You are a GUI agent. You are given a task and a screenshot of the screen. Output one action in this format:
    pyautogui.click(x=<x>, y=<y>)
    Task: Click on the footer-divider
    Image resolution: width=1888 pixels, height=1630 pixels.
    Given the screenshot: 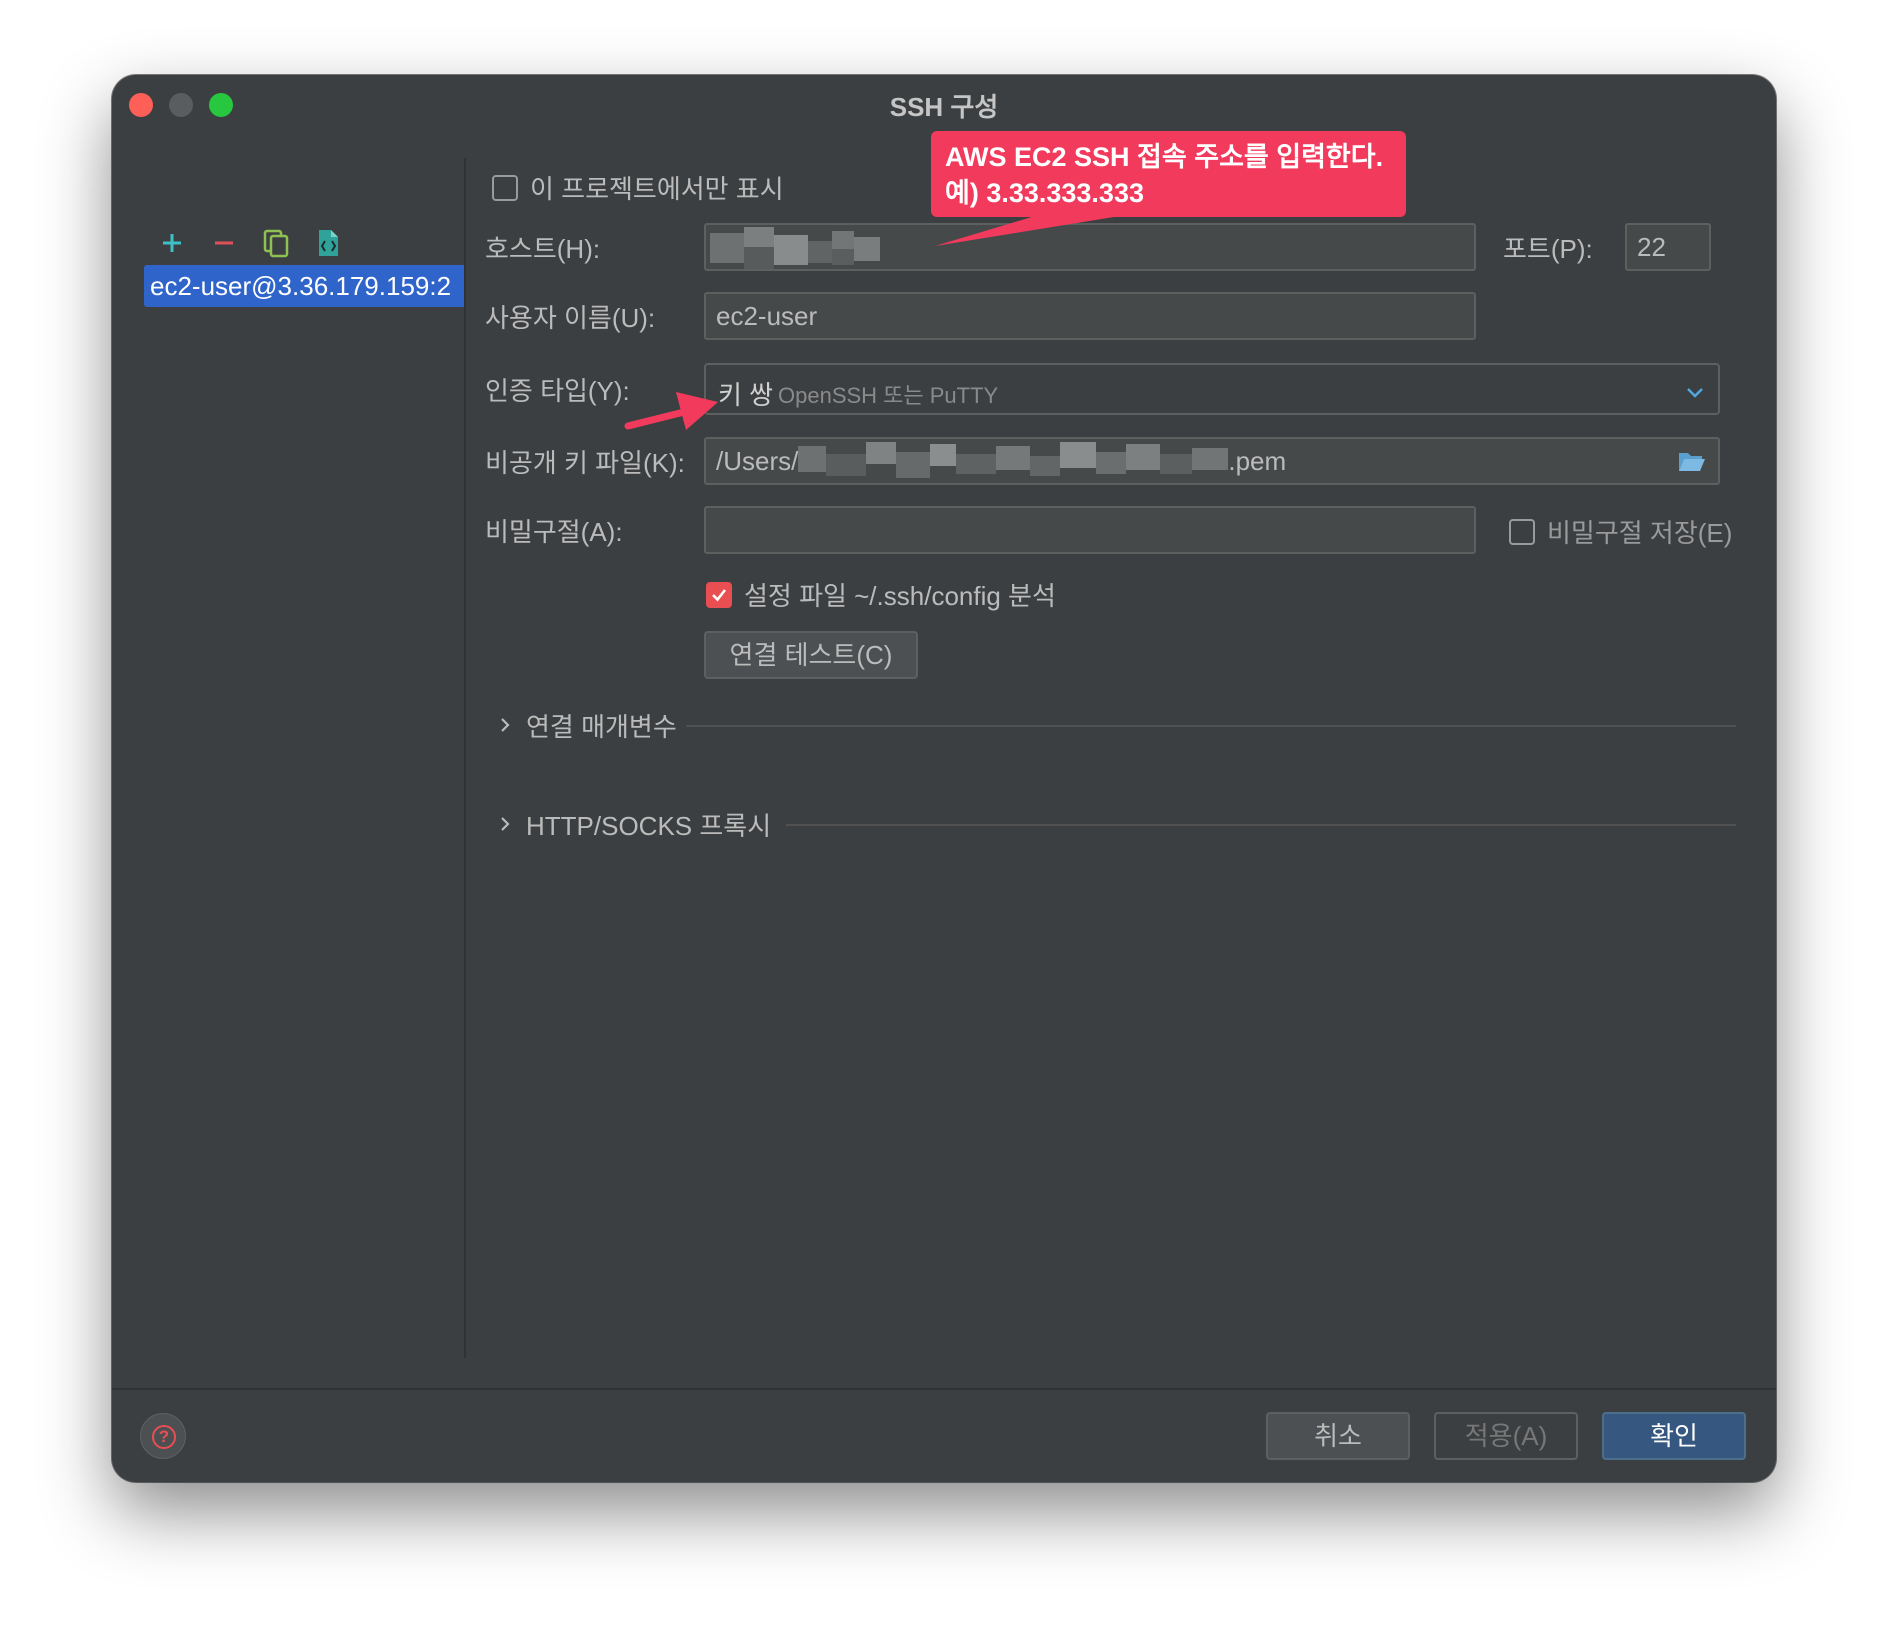 What is the action you would take?
    pyautogui.click(x=944, y=1389)
    